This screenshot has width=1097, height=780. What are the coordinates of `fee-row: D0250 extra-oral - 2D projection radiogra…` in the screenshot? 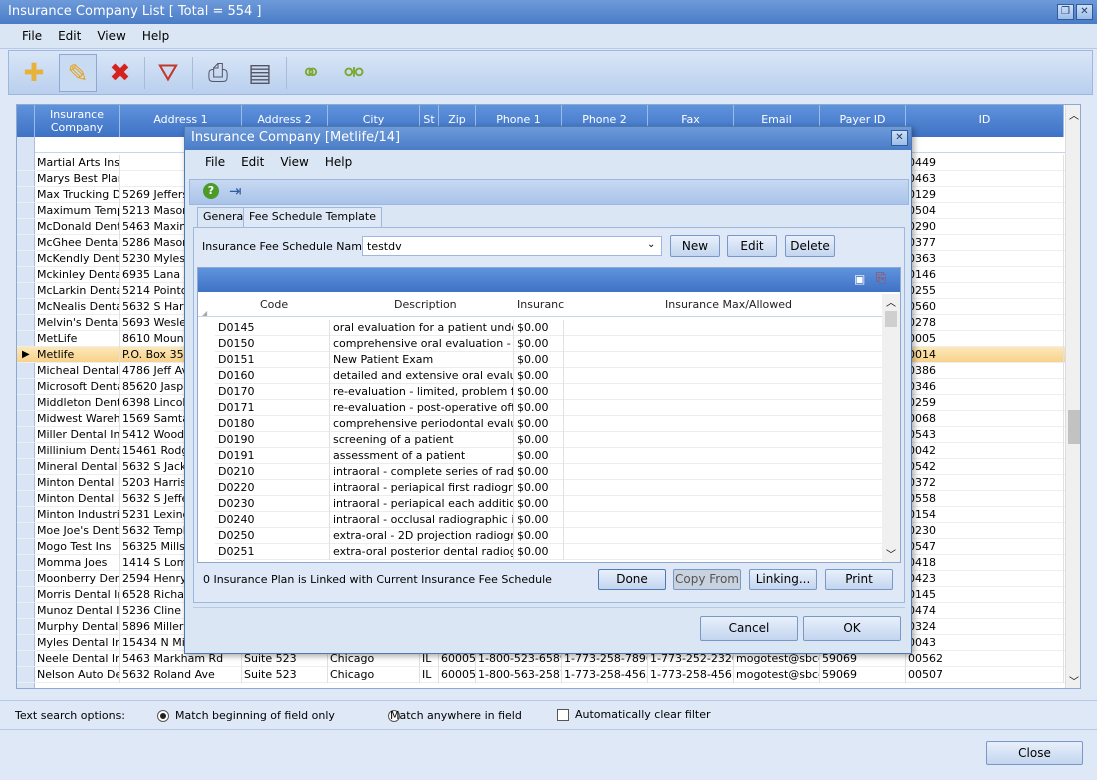 It's located at (548, 536).